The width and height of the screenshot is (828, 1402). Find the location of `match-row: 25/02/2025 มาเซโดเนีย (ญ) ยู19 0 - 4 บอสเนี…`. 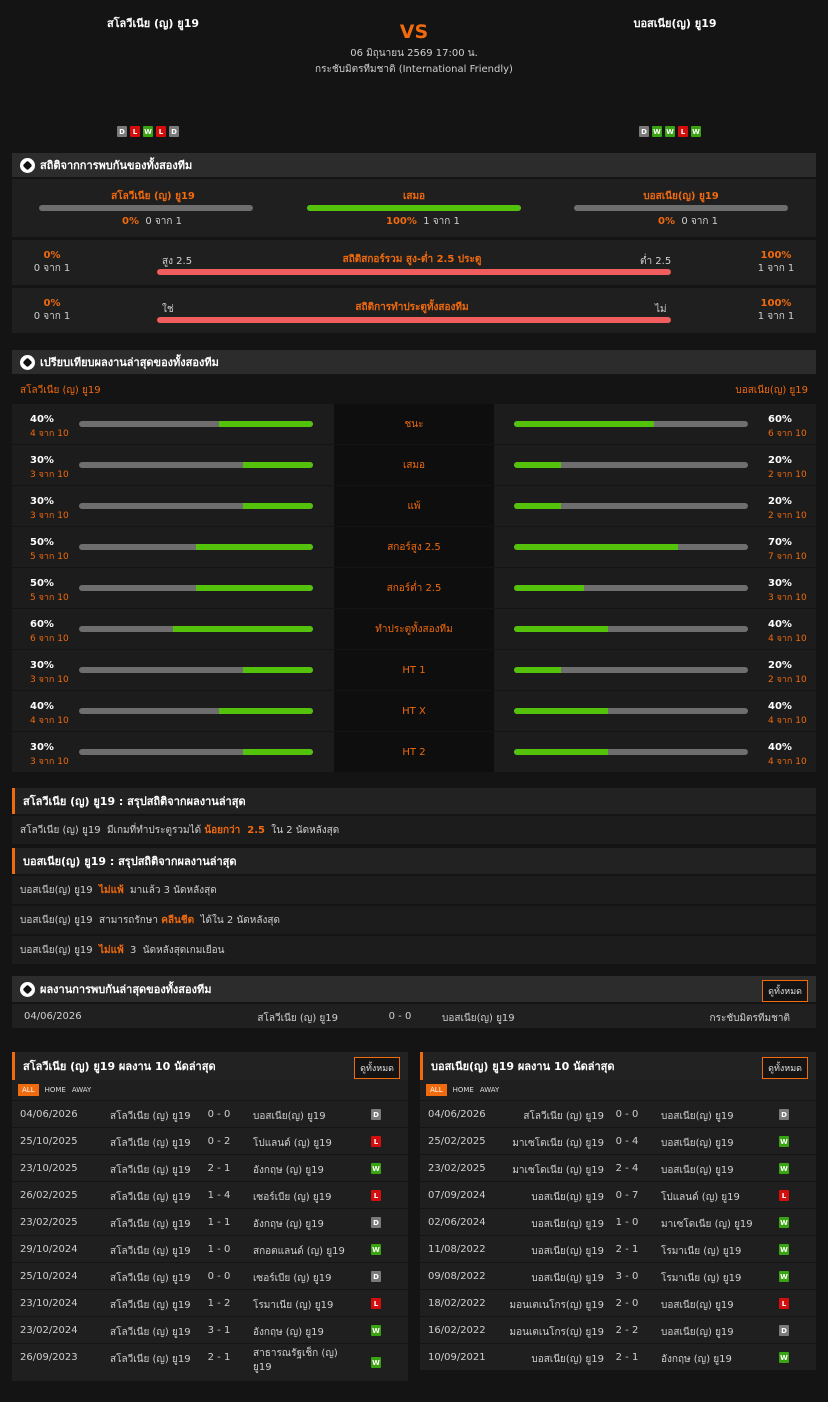

match-row: 25/02/2025 มาเซโดเนีย (ญ) ยู19 0 - 4 บอสเนี… is located at coordinates (618, 1140).